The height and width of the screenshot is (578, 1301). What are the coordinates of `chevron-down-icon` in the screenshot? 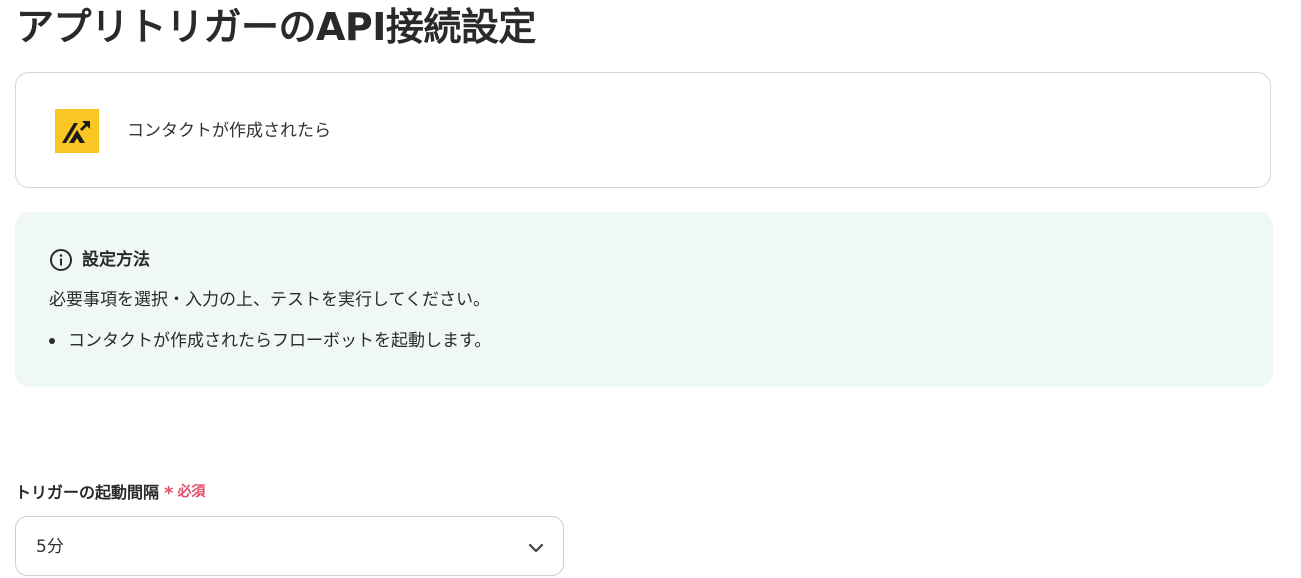 It's located at (536, 547).